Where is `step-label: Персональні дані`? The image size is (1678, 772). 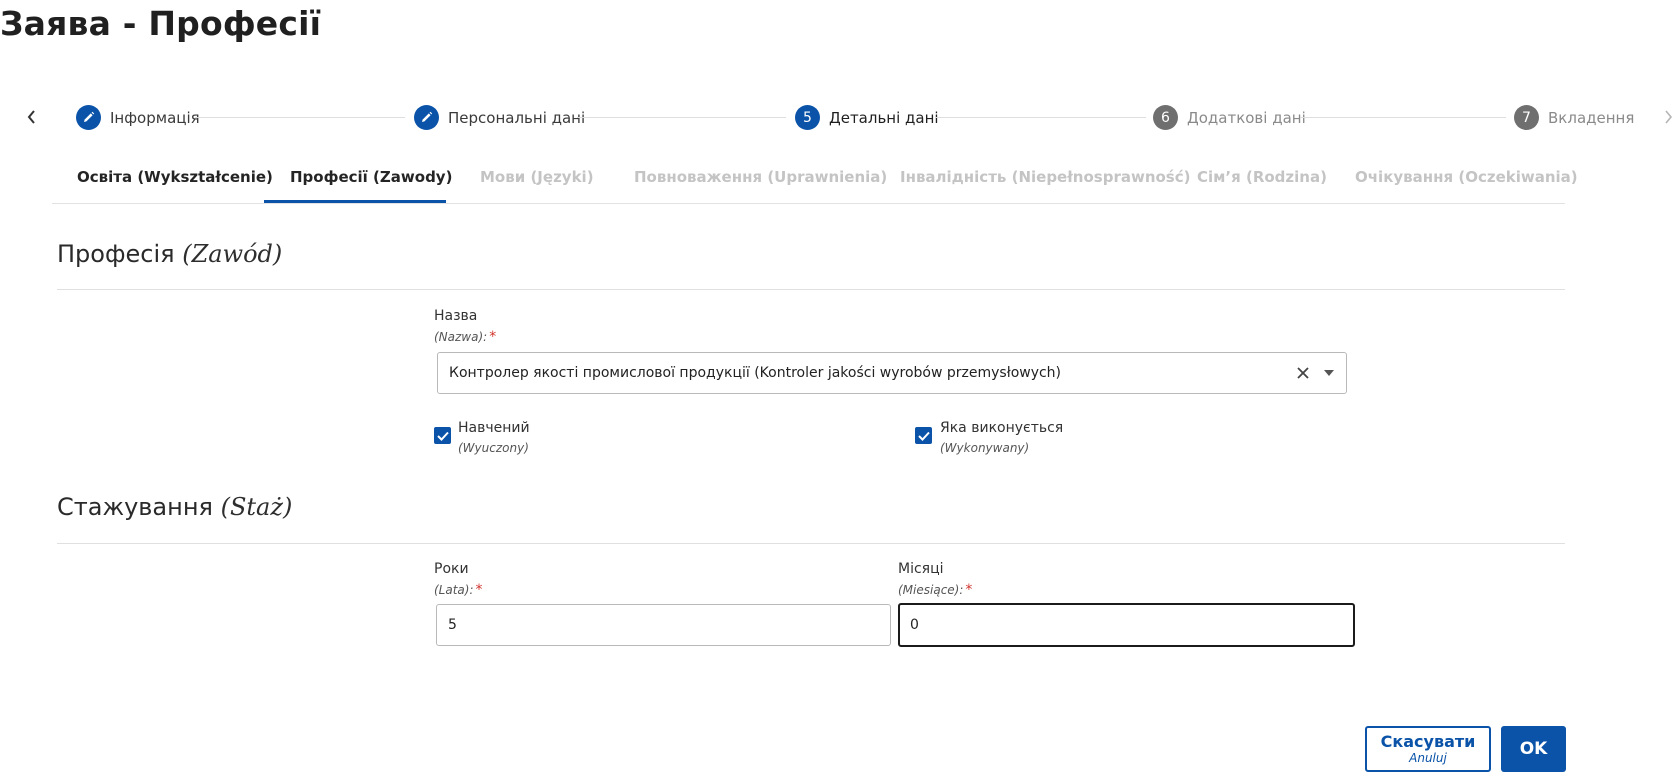 step-label: Персональні дані is located at coordinates (517, 117).